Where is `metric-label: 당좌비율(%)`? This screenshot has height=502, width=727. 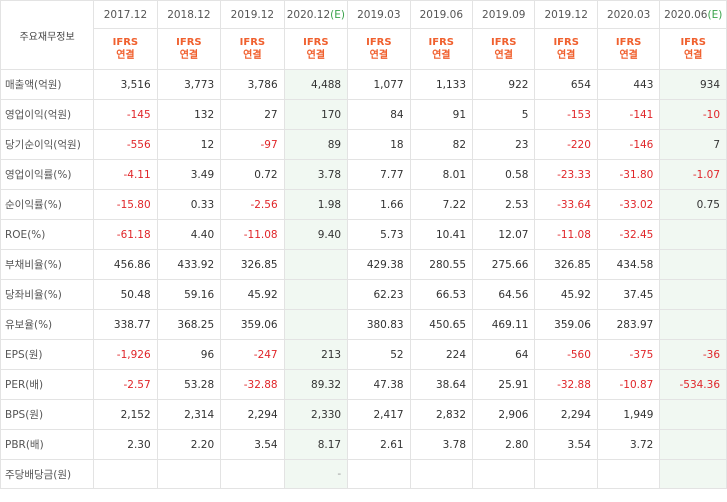
metric-label: 당좌비율(%) is located at coordinates (47, 294).